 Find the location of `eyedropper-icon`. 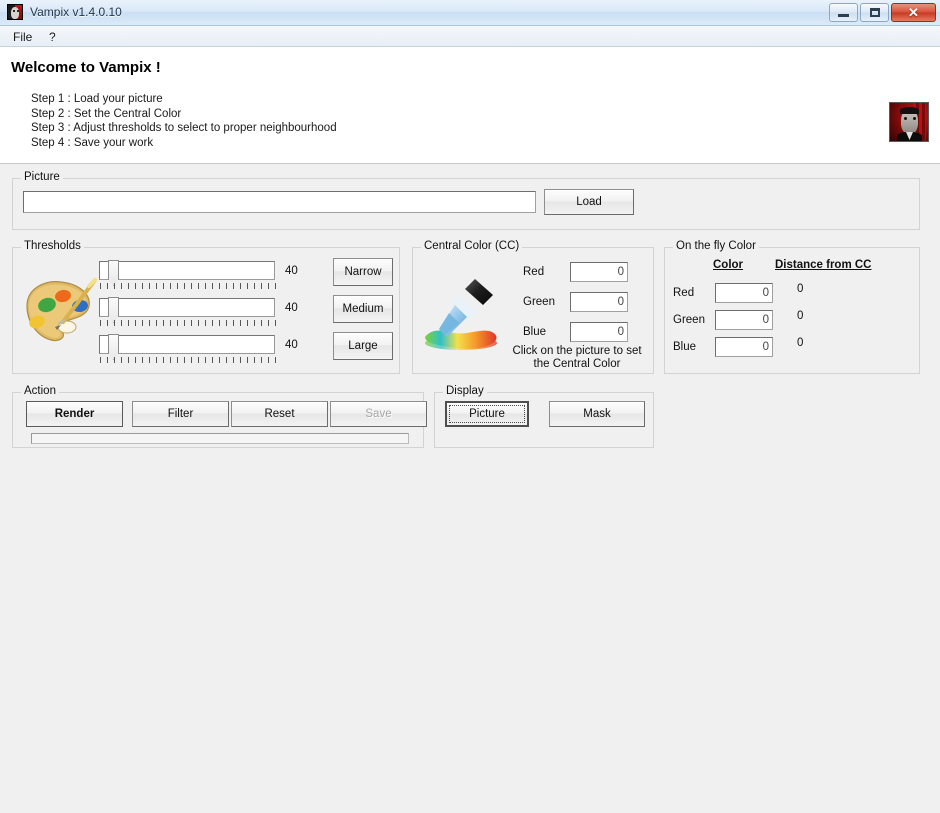

eyedropper-icon is located at coordinates (462, 318).